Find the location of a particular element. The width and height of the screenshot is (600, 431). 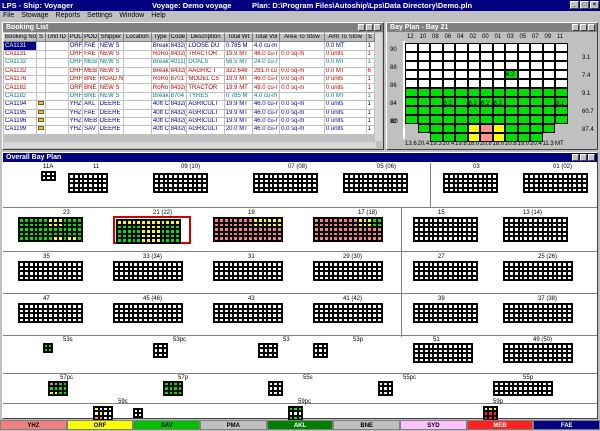

overall-minimize-button is located at coordinates (575, 157).